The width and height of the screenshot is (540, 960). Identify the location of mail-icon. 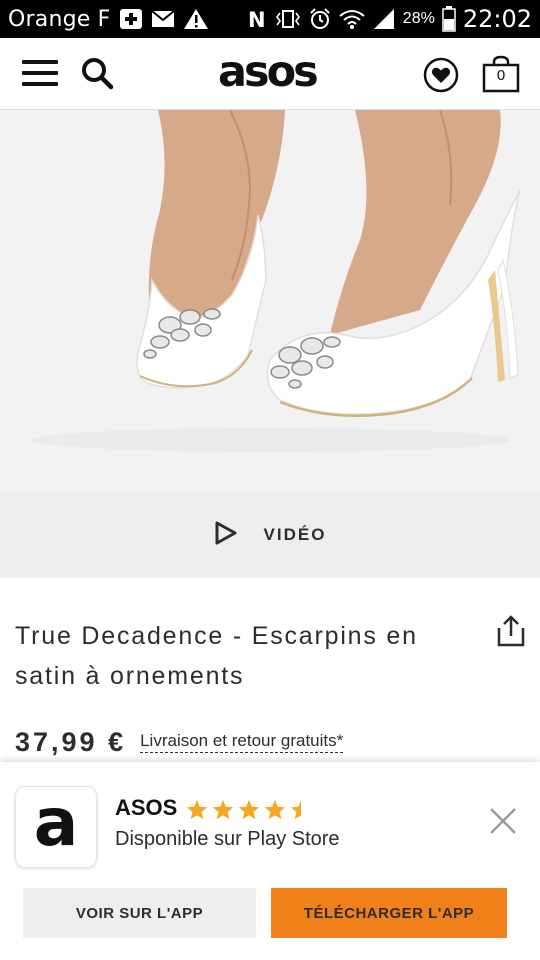
(162, 19).